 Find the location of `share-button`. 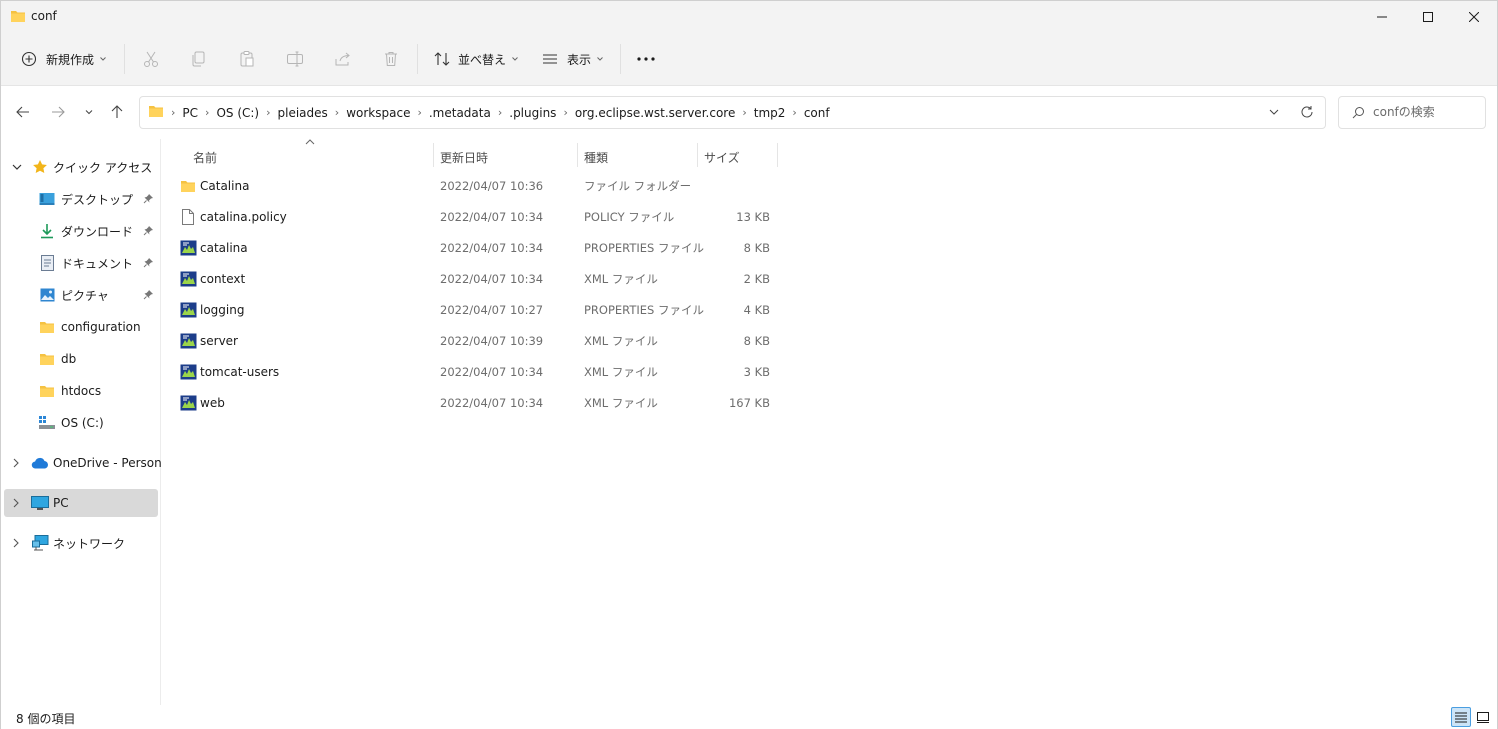

share-button is located at coordinates (343, 59).